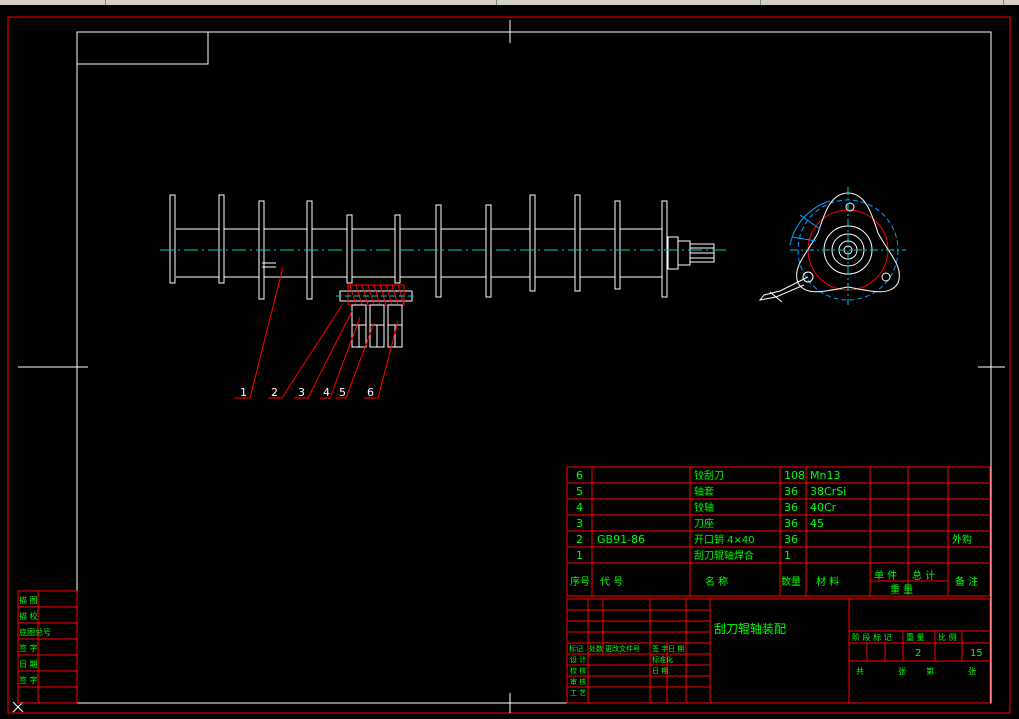 Image resolution: width=1019 pixels, height=719 pixels. Describe the element at coordinates (930, 671) in the screenshot. I see `tb-sheet-label: 第` at that location.